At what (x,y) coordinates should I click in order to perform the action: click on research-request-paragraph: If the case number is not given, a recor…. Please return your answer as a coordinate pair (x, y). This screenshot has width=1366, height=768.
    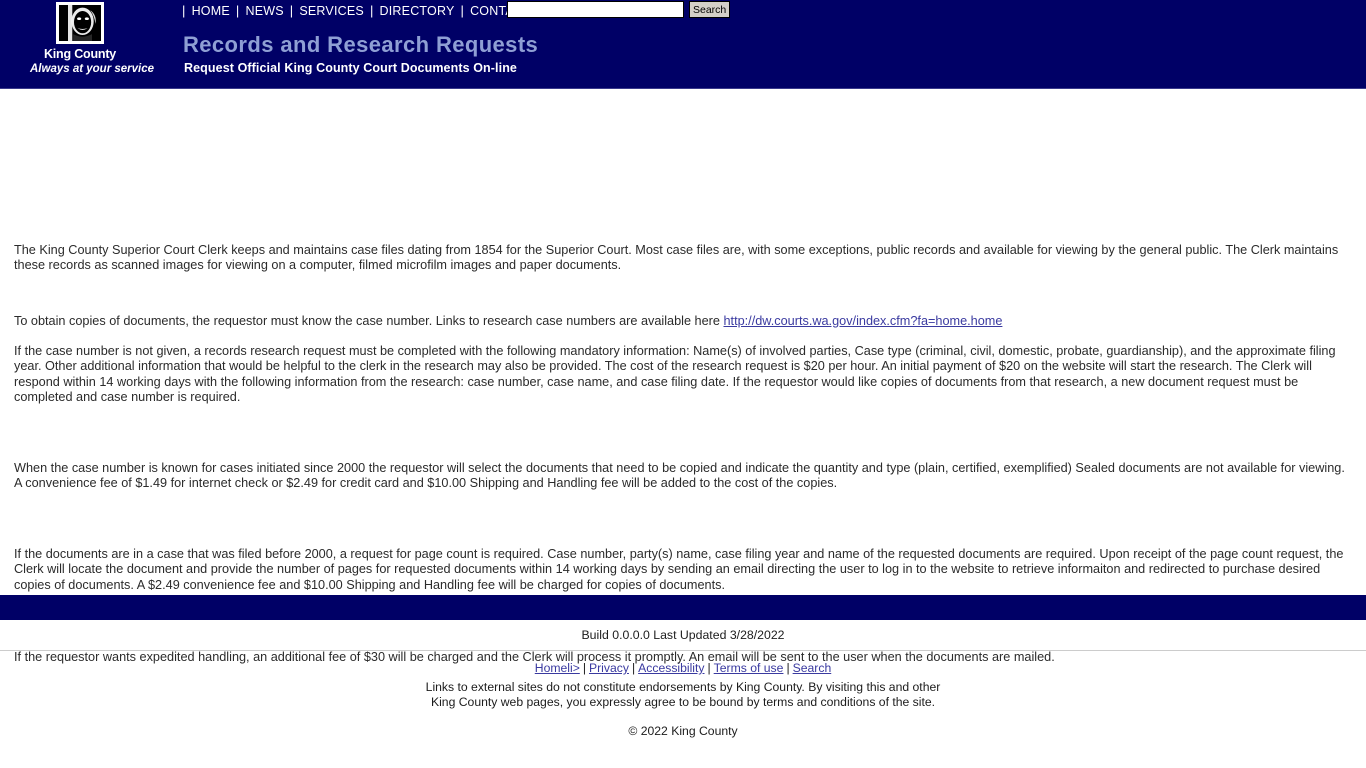
    Looking at the image, I should click on (675, 374).